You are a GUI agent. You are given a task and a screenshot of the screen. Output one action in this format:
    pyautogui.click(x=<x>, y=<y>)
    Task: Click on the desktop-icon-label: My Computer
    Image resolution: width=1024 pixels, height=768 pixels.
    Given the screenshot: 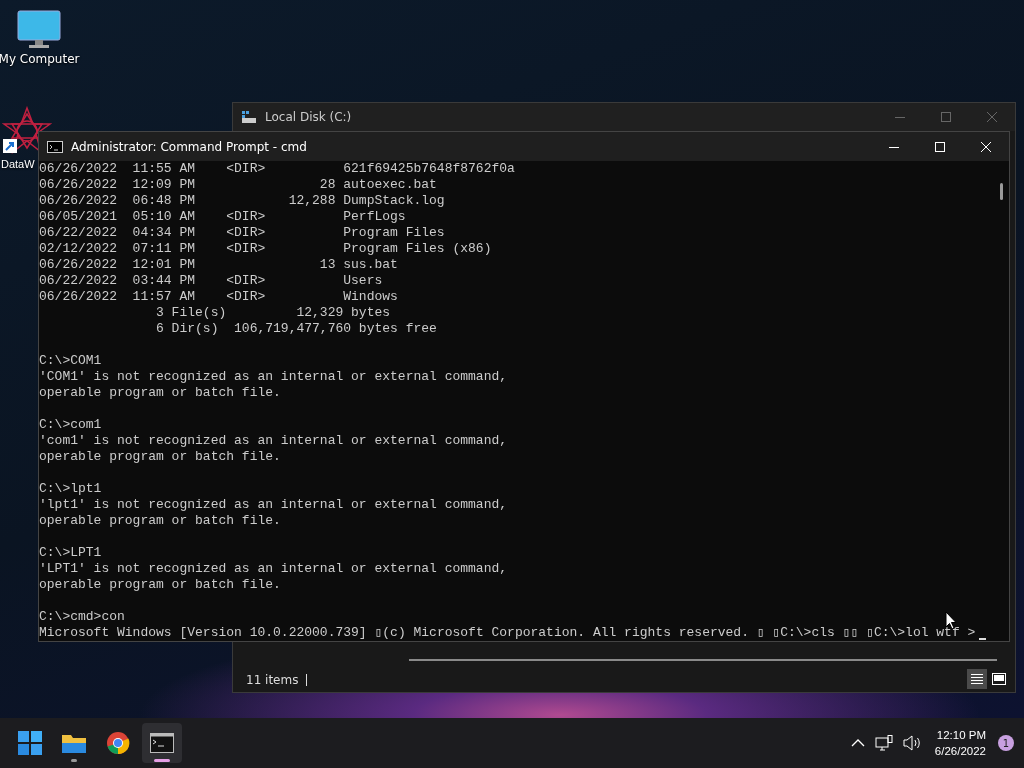 What is the action you would take?
    pyautogui.click(x=40, y=59)
    